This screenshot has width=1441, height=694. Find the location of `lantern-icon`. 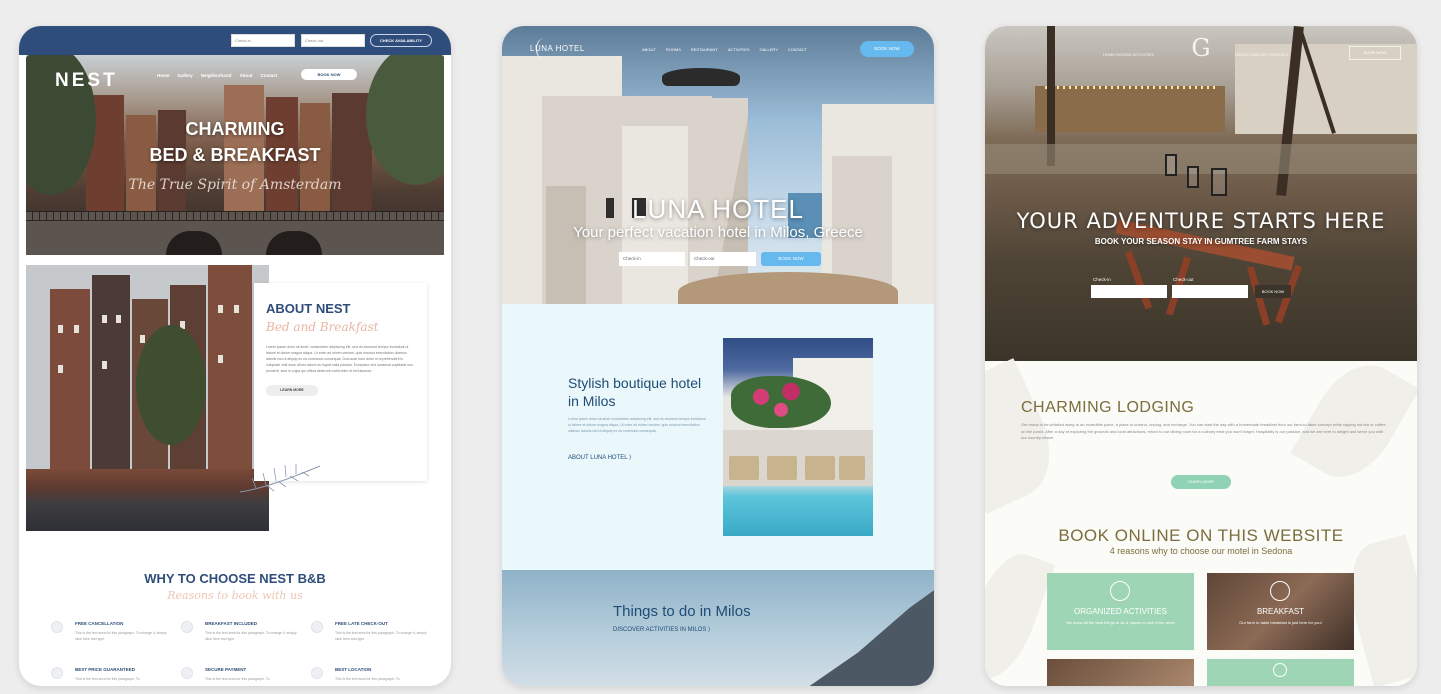

lantern-icon is located at coordinates (1280, 670).